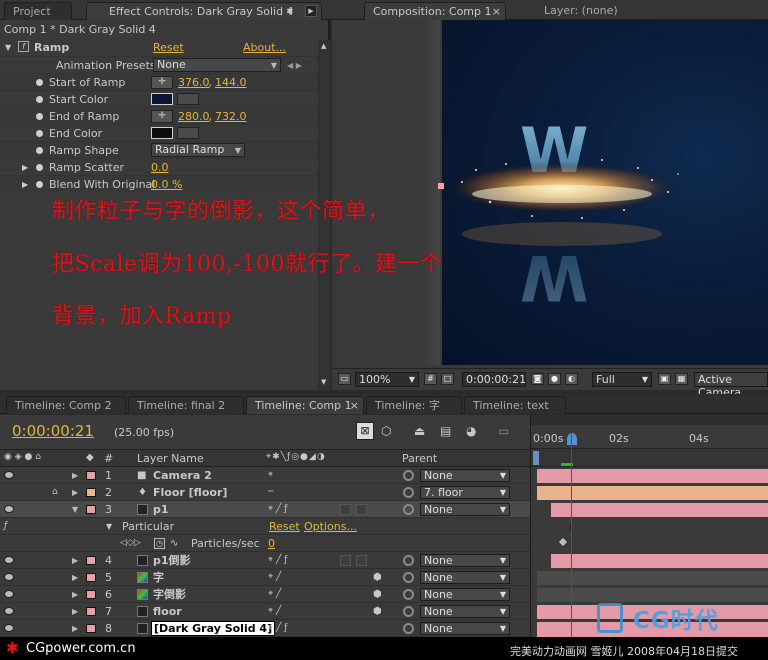 The image size is (768, 660). What do you see at coordinates (515, 405) in the screenshot?
I see `tab-timeline-text: Timeline: text` at bounding box center [515, 405].